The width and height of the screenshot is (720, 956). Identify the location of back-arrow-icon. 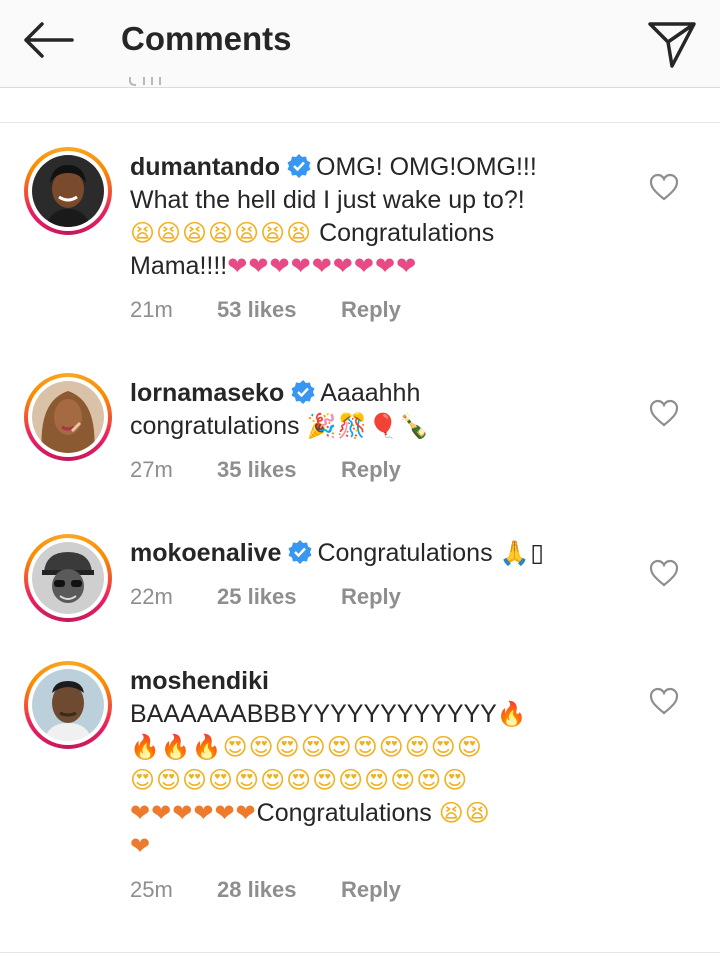
(49, 40).